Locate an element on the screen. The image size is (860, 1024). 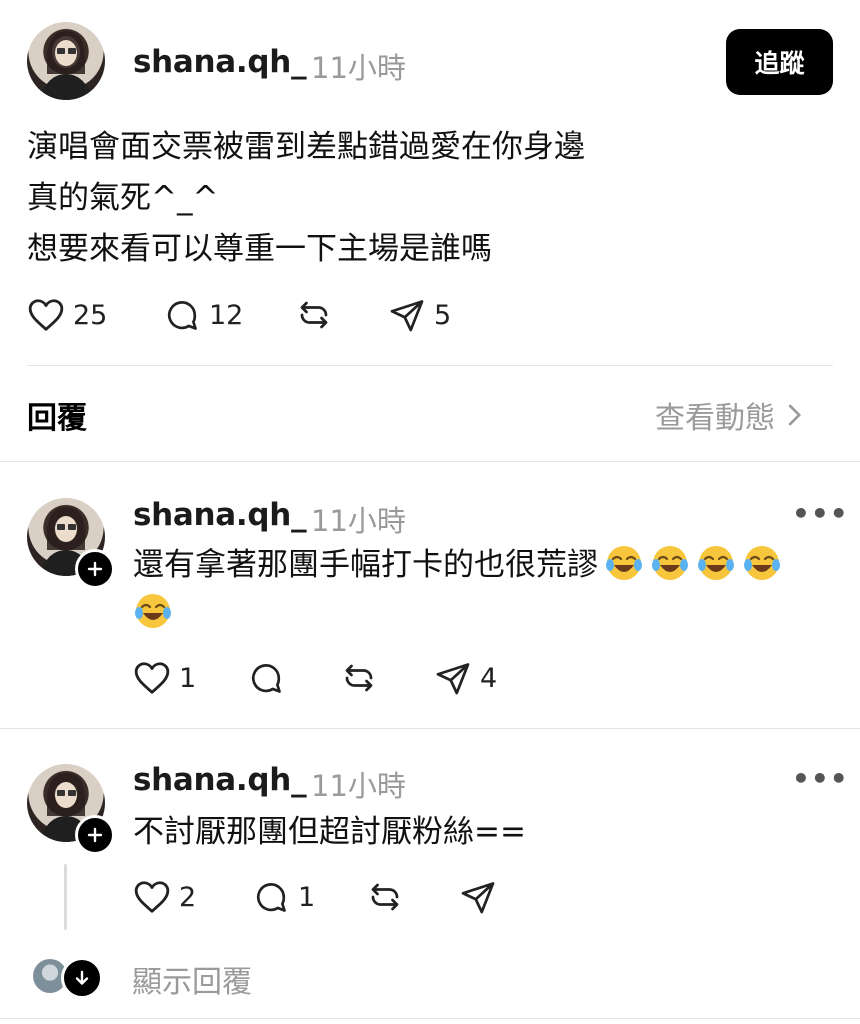
post-like-action: 25 is located at coordinates (67, 315).